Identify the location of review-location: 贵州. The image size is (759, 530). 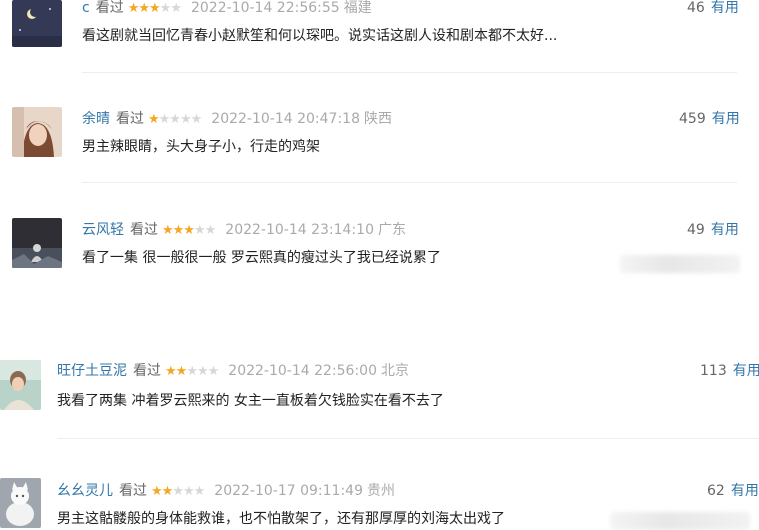
(380, 491).